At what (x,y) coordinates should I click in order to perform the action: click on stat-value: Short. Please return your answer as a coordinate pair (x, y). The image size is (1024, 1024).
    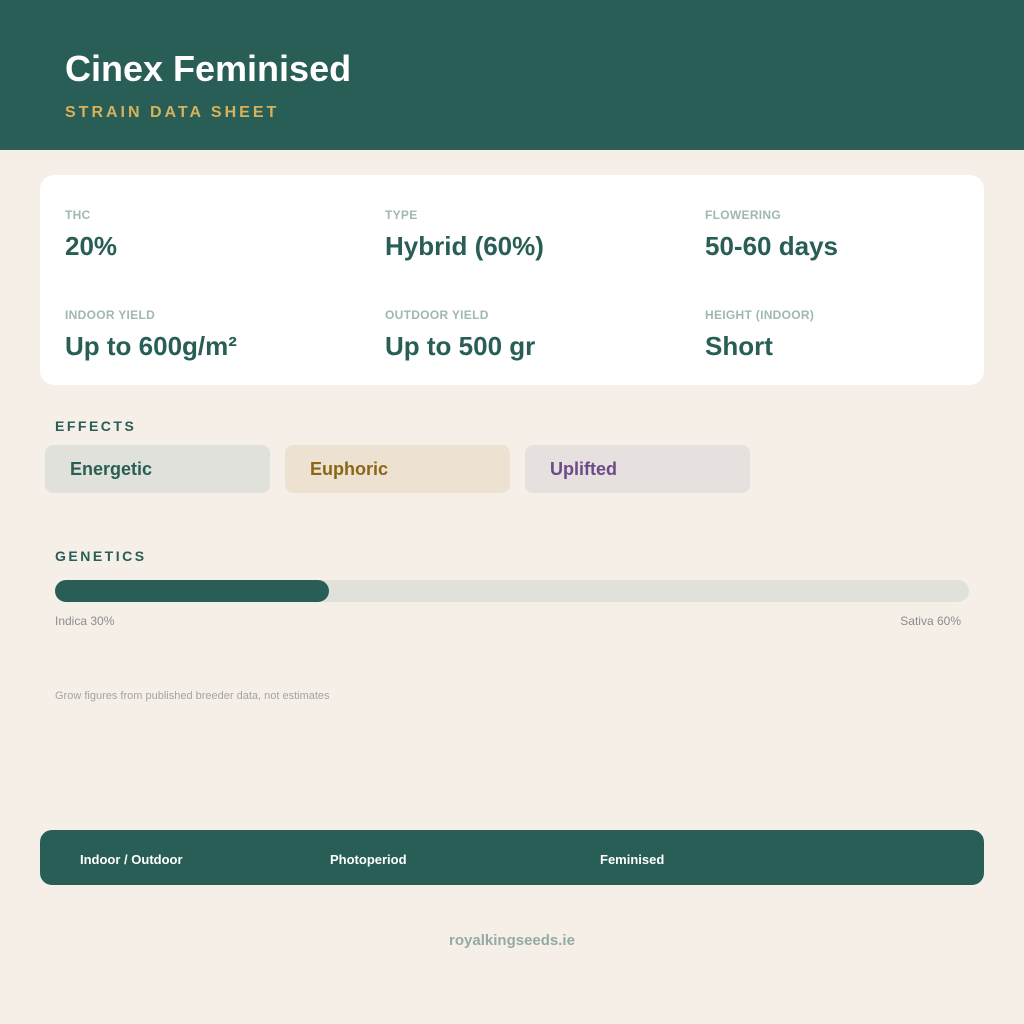
    Looking at the image, I should click on (739, 346).